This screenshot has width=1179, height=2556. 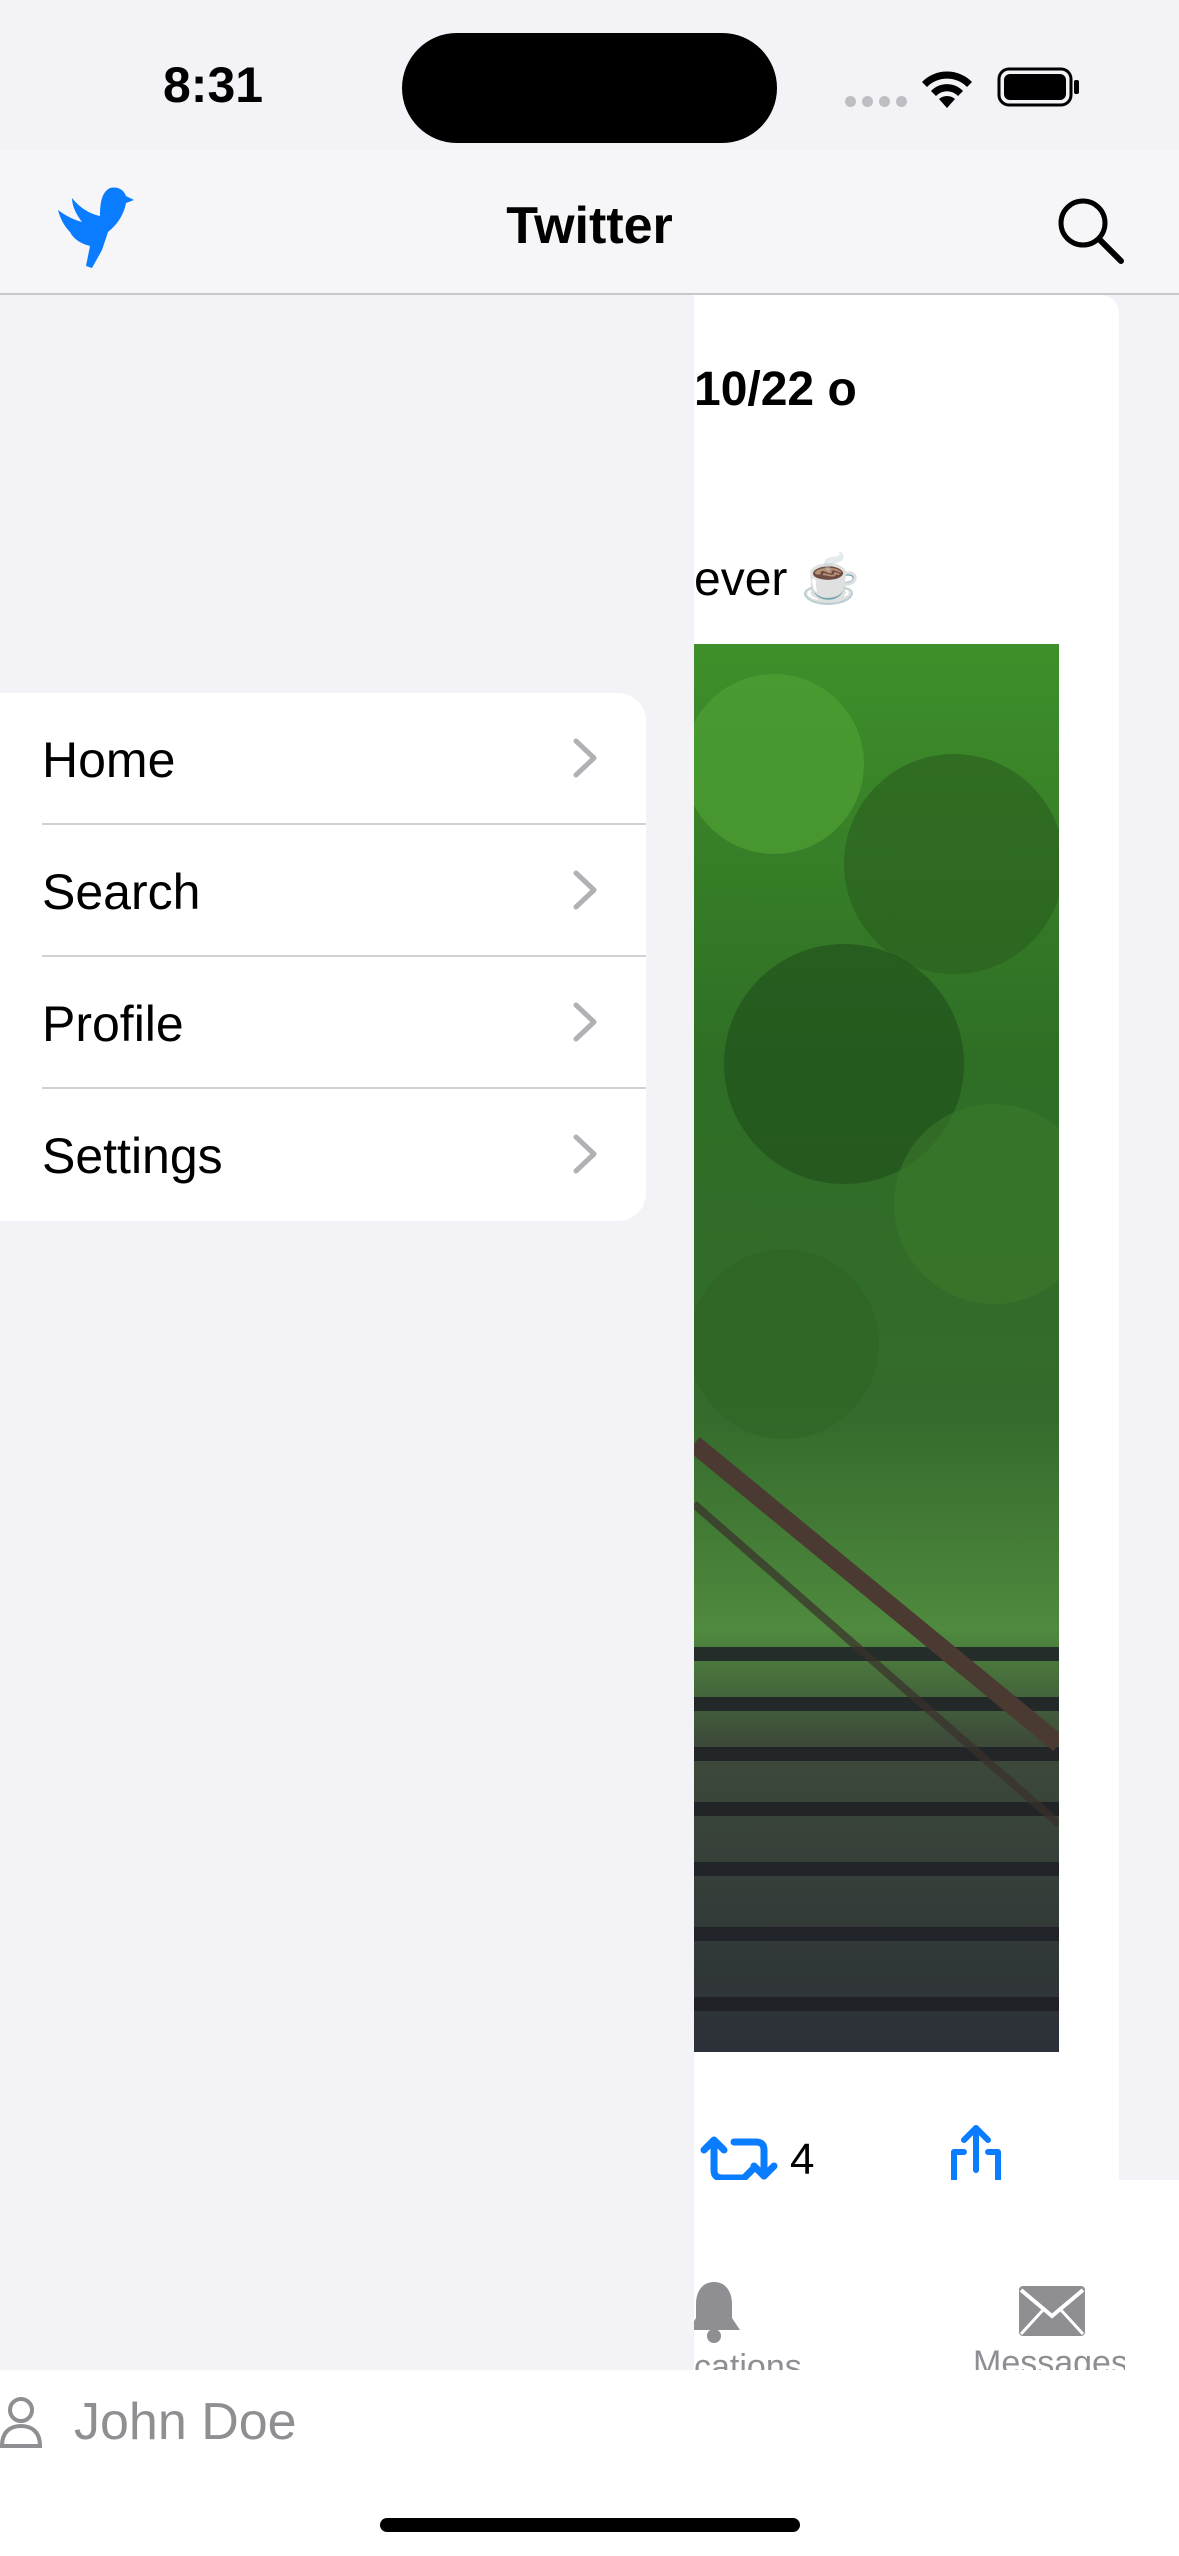 I want to click on menu-item-profile: Profile, so click(x=323, y=1023).